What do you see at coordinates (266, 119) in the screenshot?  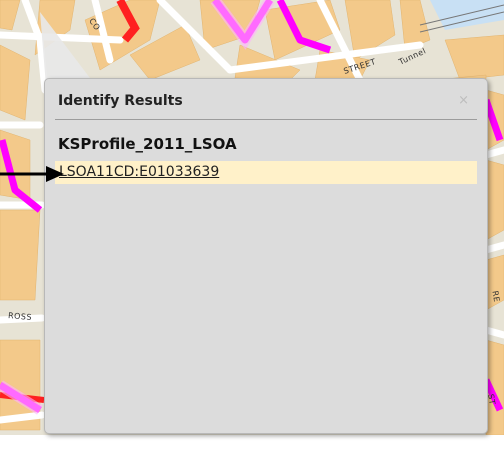 I see `popup-divider` at bounding box center [266, 119].